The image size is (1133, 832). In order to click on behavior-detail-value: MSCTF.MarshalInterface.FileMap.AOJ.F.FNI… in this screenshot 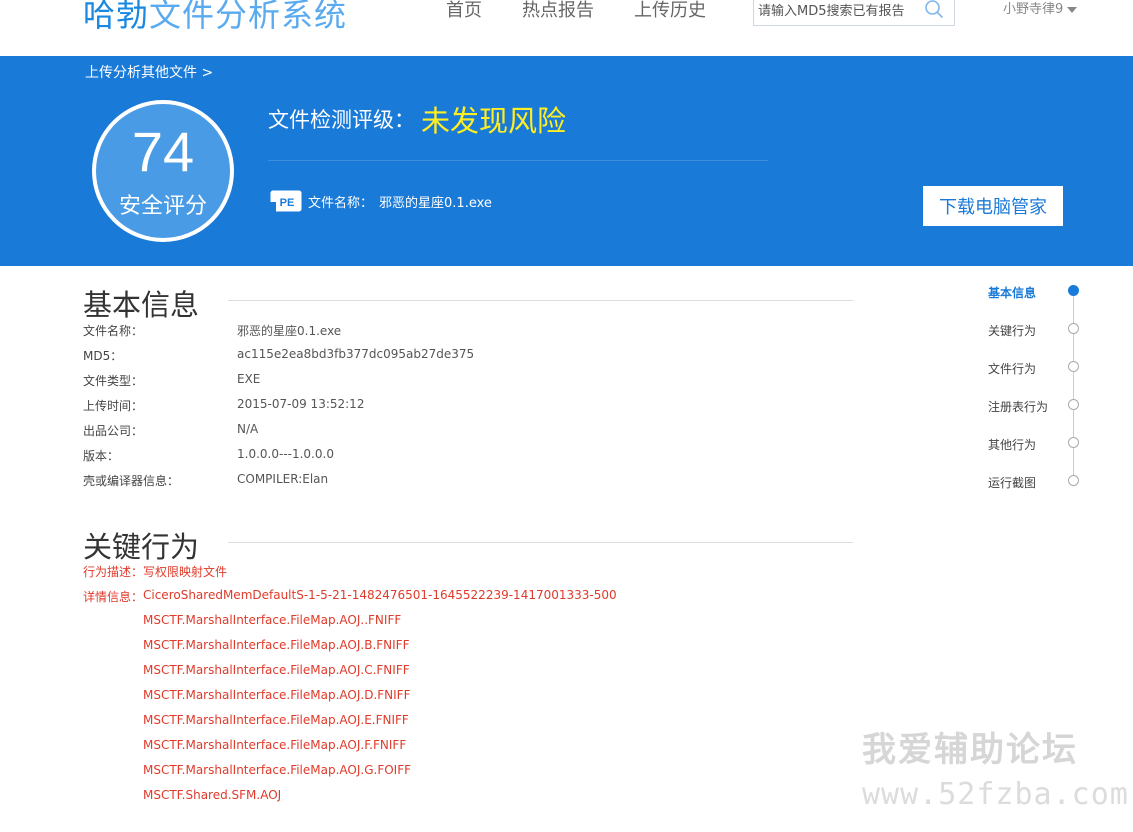, I will do `click(275, 745)`.